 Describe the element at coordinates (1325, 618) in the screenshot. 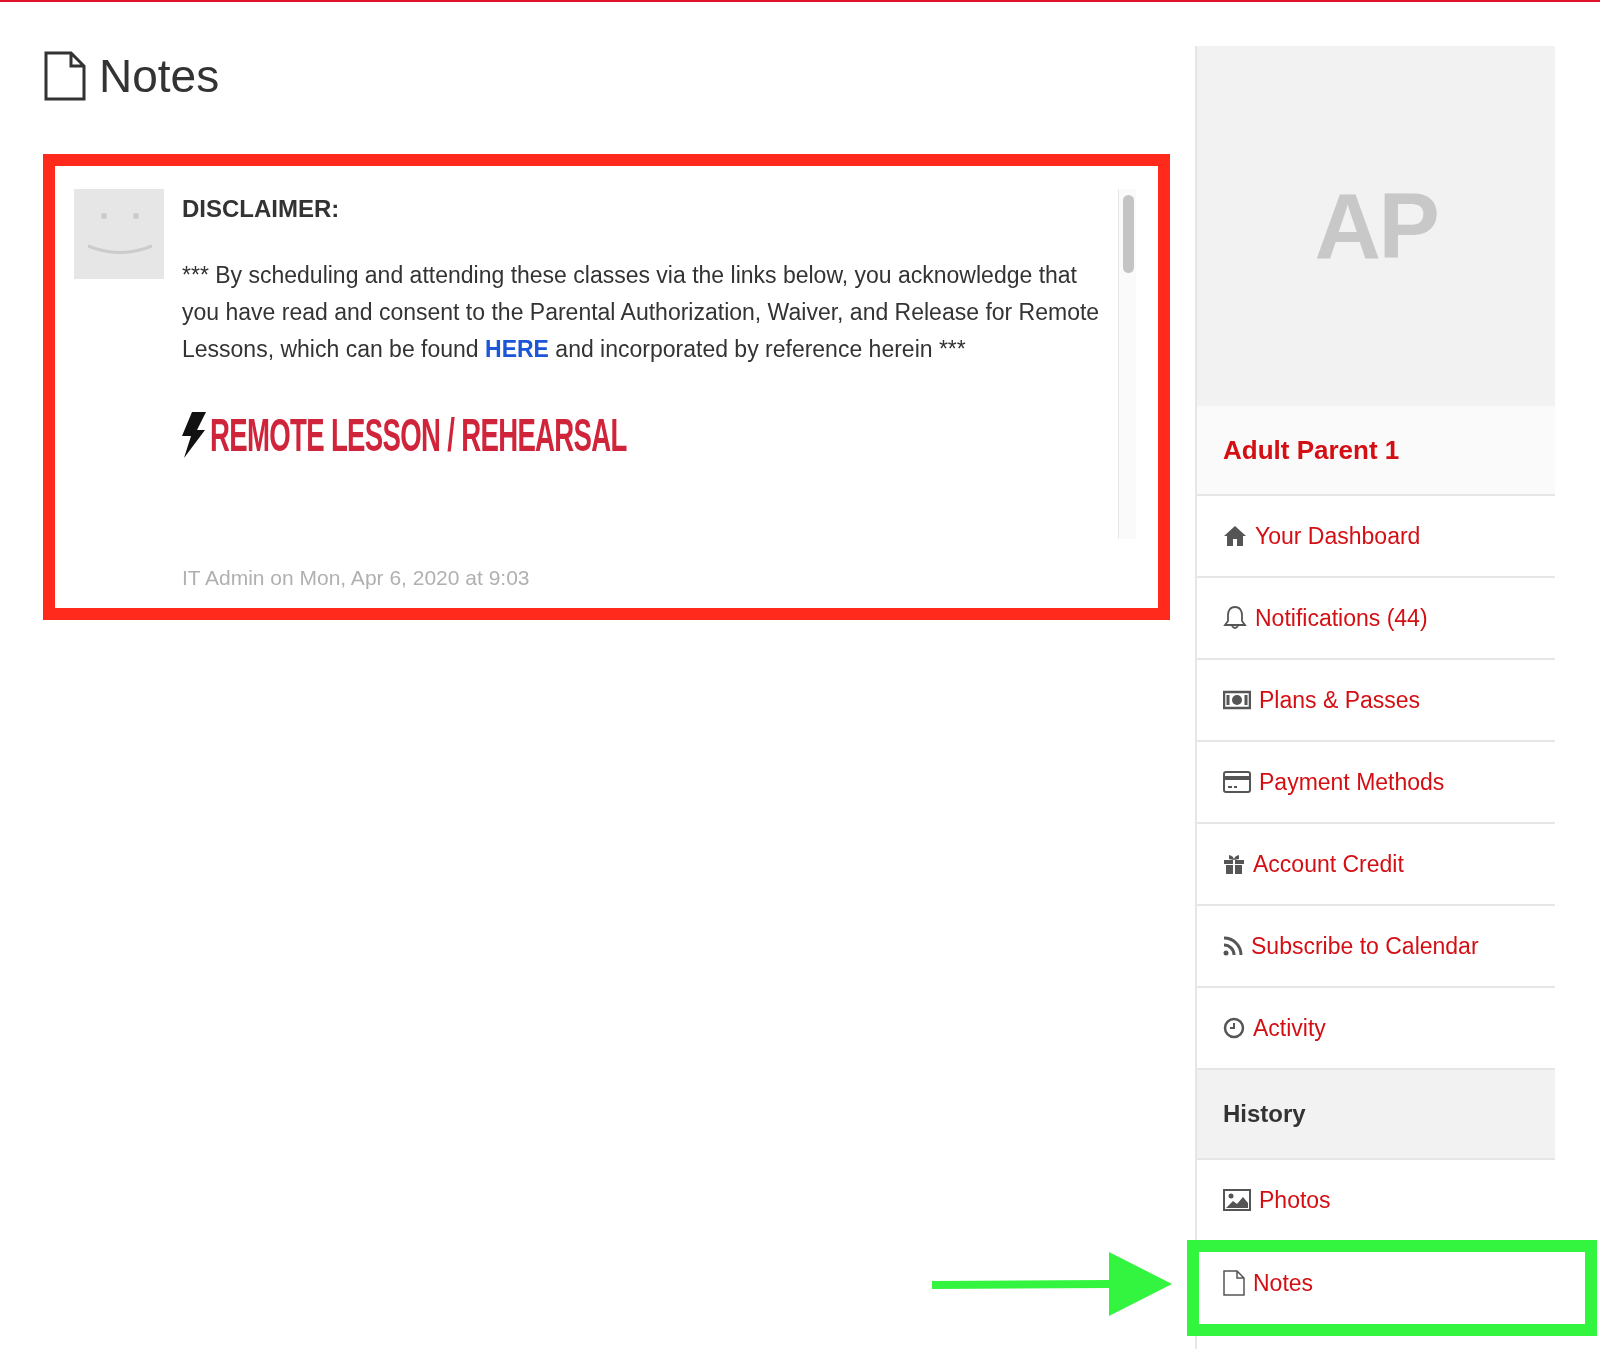

I see `sidebar-link: Notifications (44)` at that location.